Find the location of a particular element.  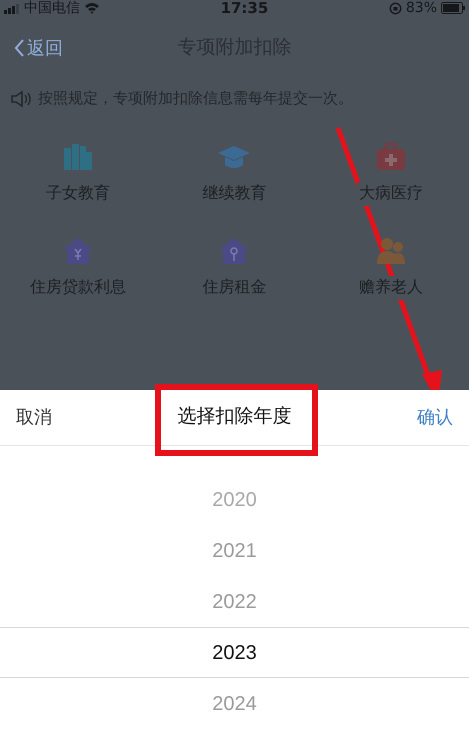

year-option: 2020 is located at coordinates (234, 499).